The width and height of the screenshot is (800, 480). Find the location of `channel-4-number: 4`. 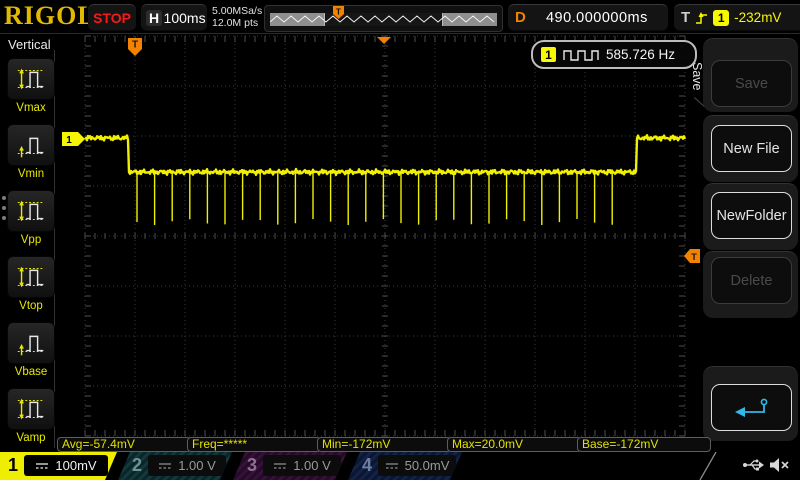

channel-4-number: 4 is located at coordinates (367, 465).